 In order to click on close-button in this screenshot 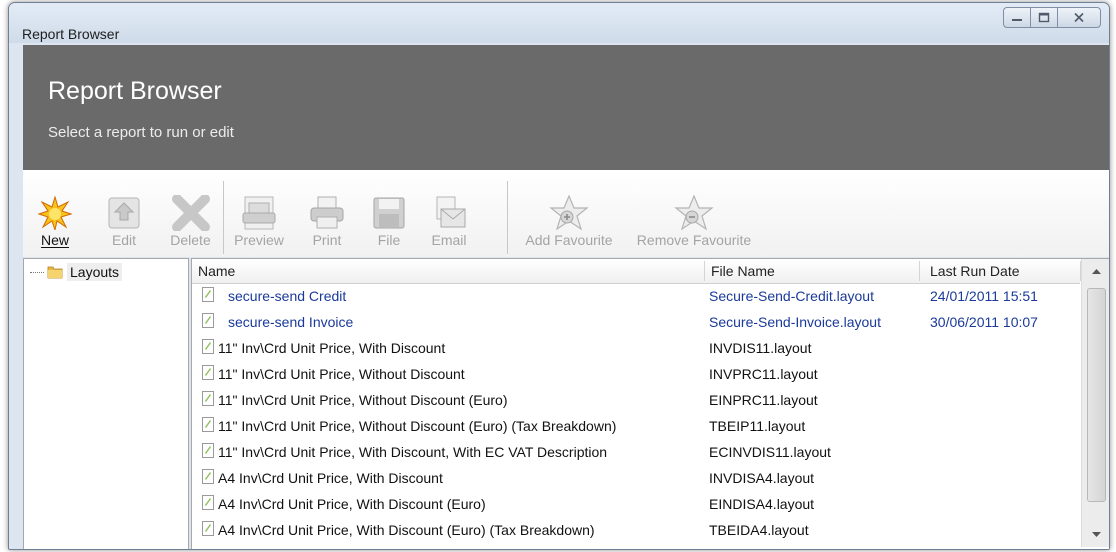, I will do `click(1079, 17)`.